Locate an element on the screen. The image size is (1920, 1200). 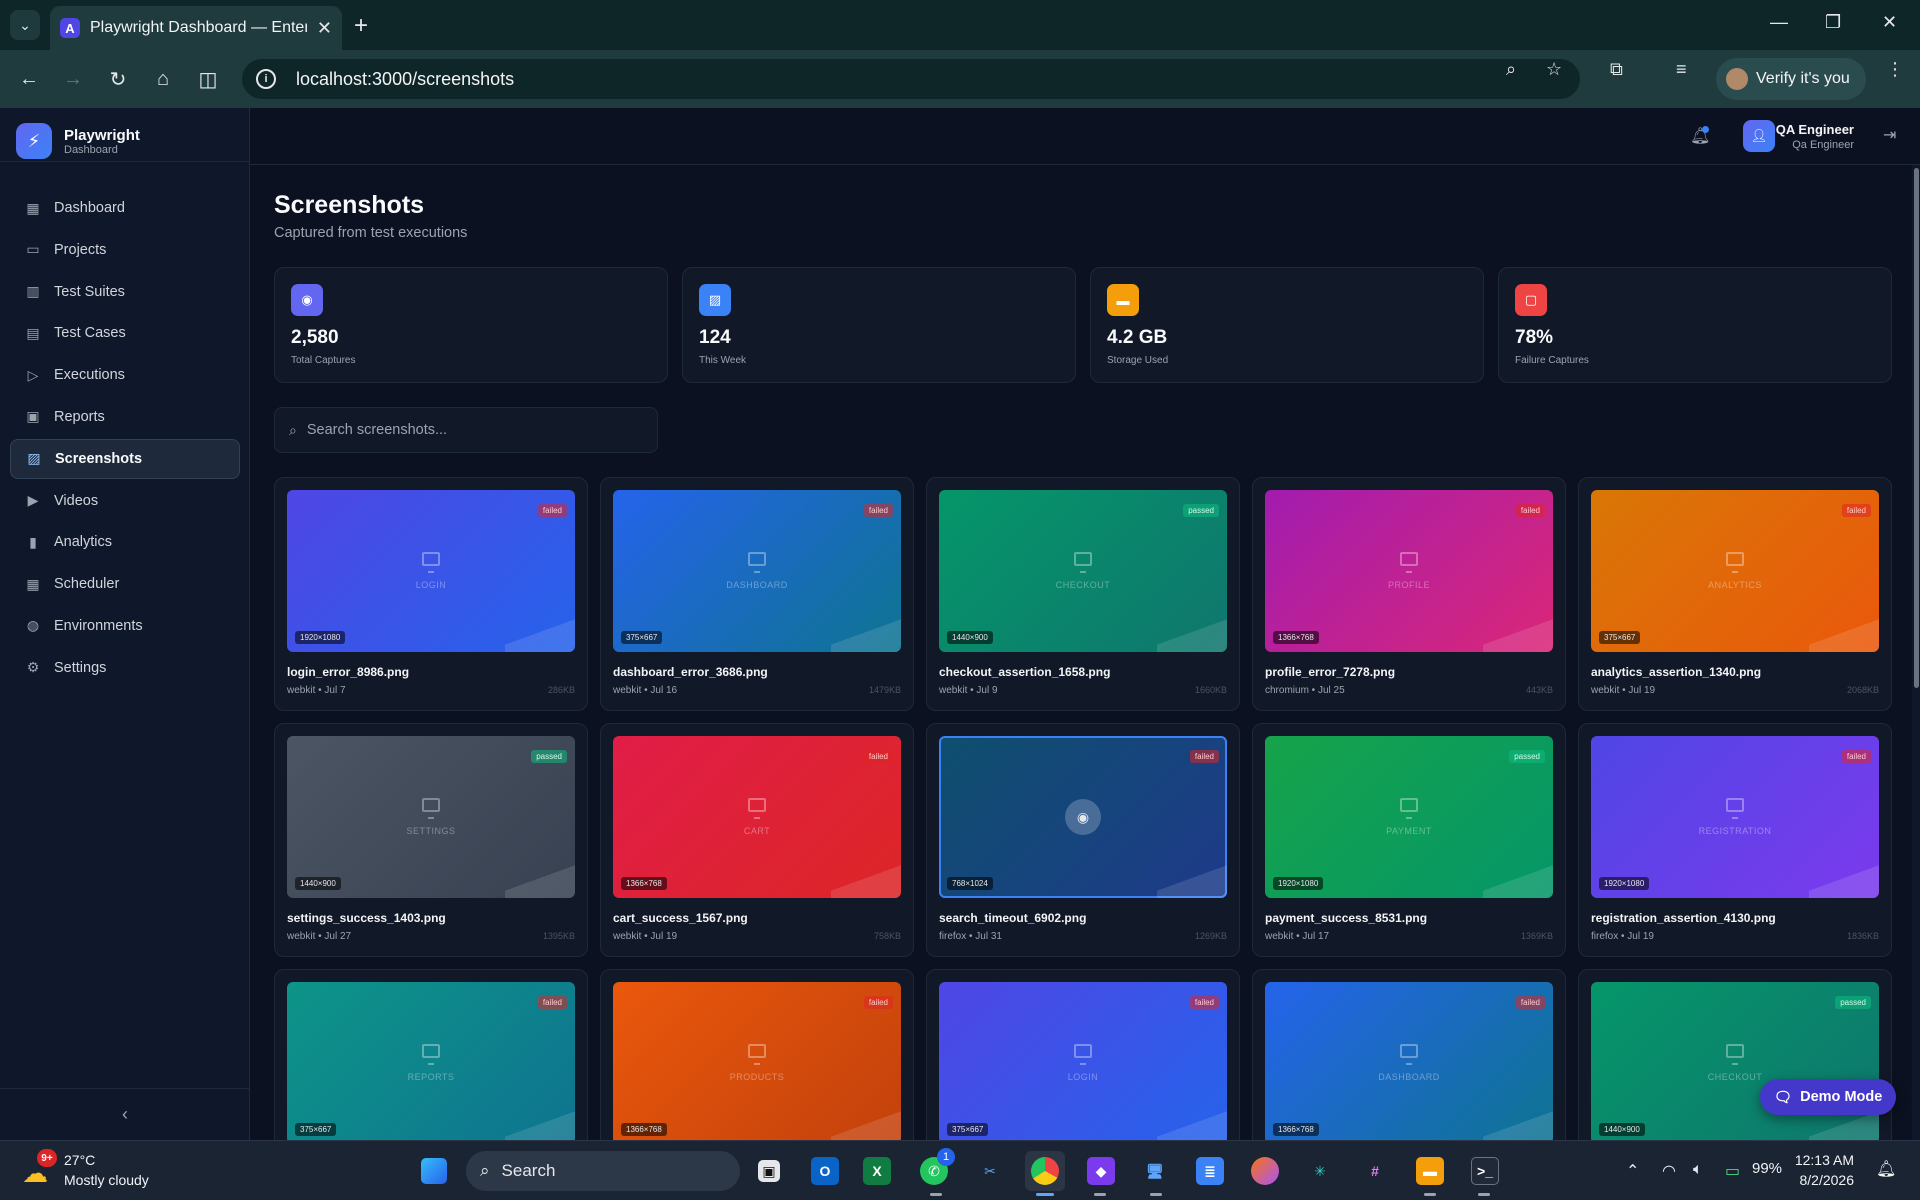
sidebar-item-environments: ◍ Environments is located at coordinates (125, 626).